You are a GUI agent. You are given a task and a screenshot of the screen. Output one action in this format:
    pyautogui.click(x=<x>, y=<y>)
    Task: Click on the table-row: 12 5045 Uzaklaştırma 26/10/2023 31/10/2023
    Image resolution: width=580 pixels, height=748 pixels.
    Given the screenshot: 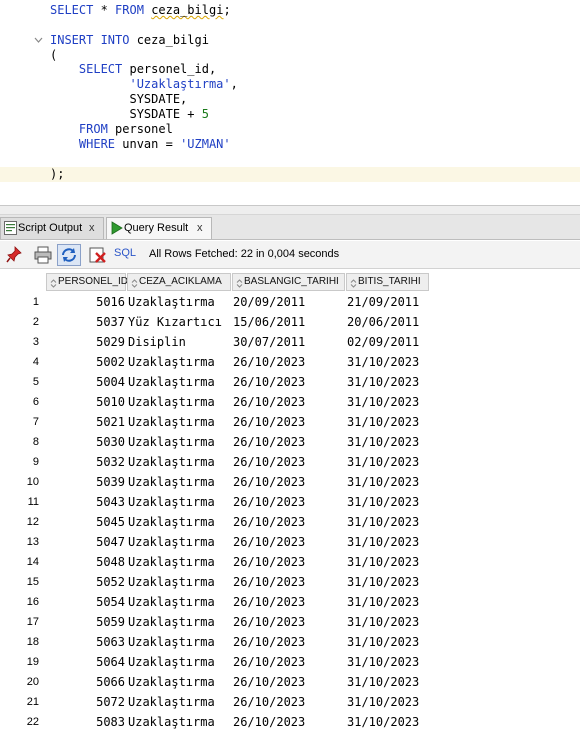 What is the action you would take?
    pyautogui.click(x=290, y=522)
    